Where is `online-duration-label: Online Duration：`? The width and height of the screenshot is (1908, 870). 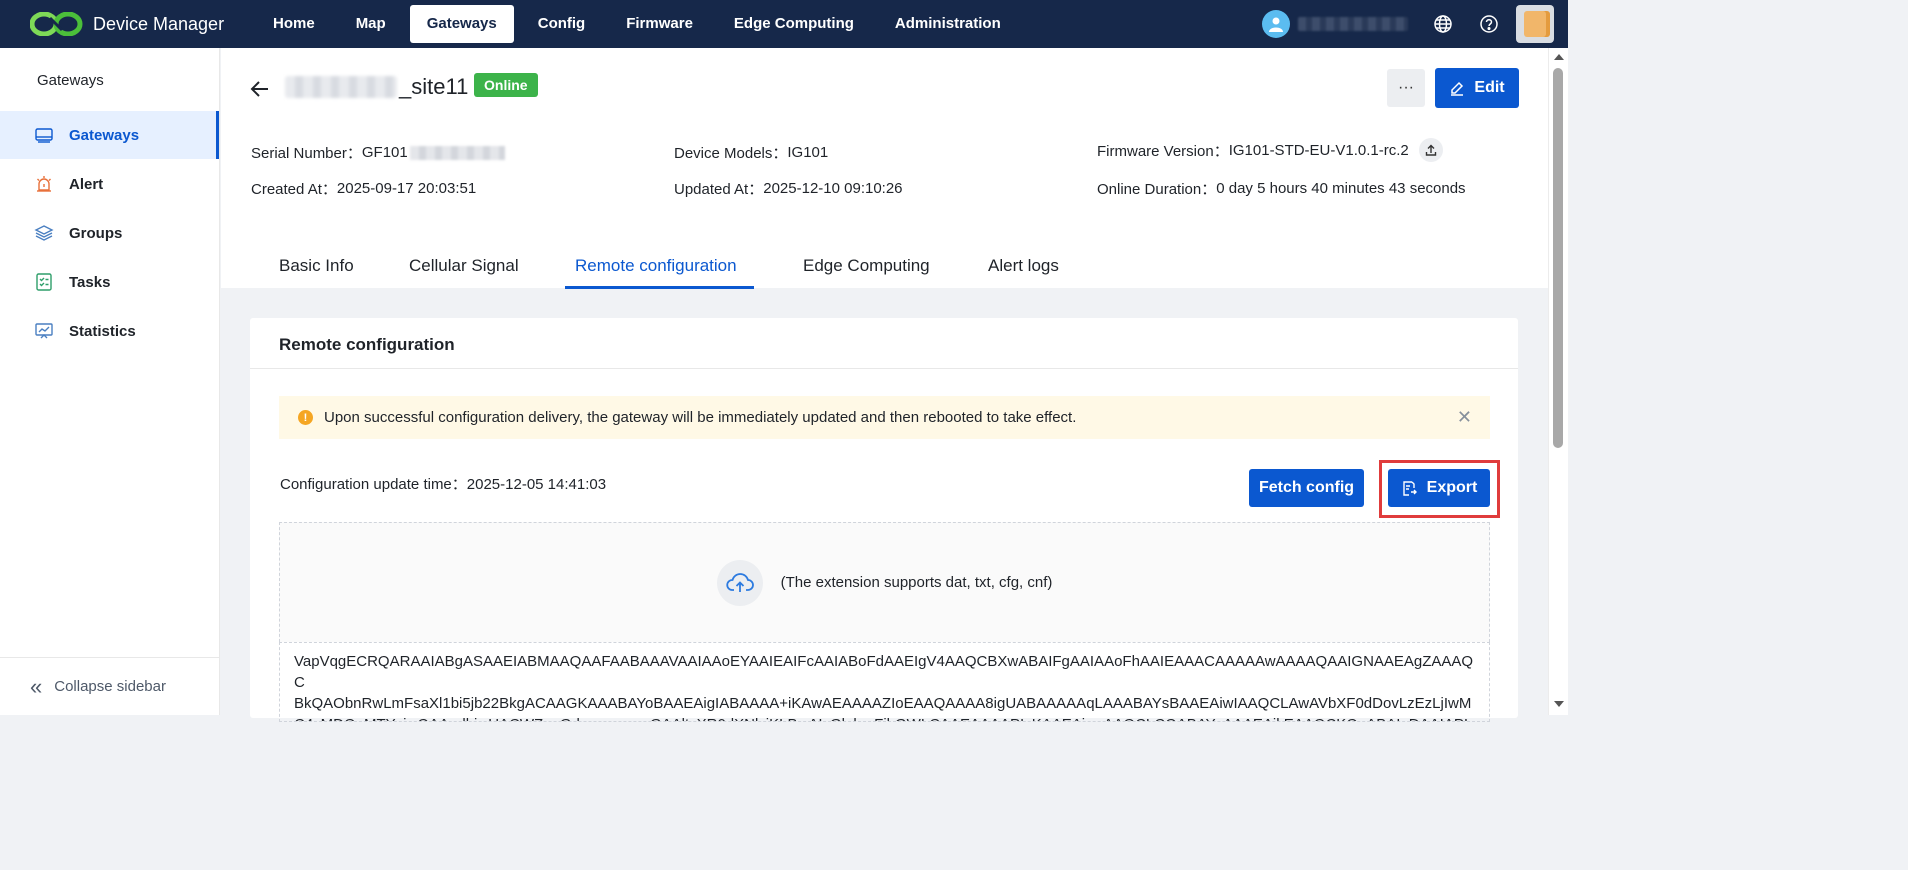 online-duration-label: Online Duration： is located at coordinates (1157, 189).